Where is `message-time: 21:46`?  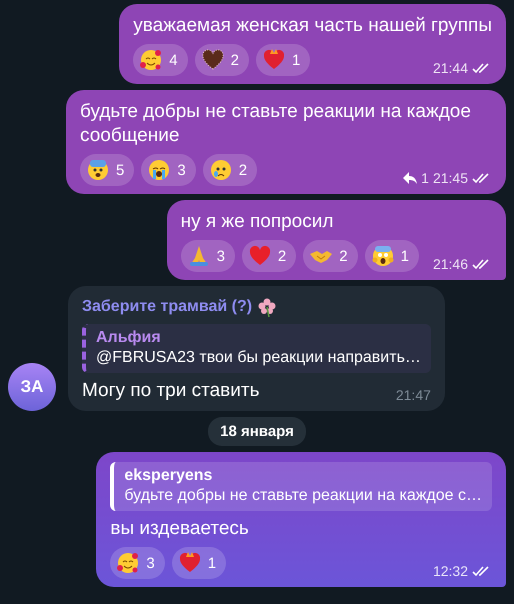
message-time: 21:46 is located at coordinates (450, 264).